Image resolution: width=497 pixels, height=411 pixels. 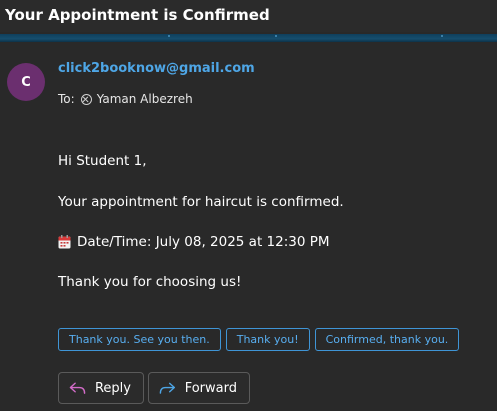 What do you see at coordinates (156, 68) in the screenshot?
I see `sender-email: click2booknow@gmail.com` at bounding box center [156, 68].